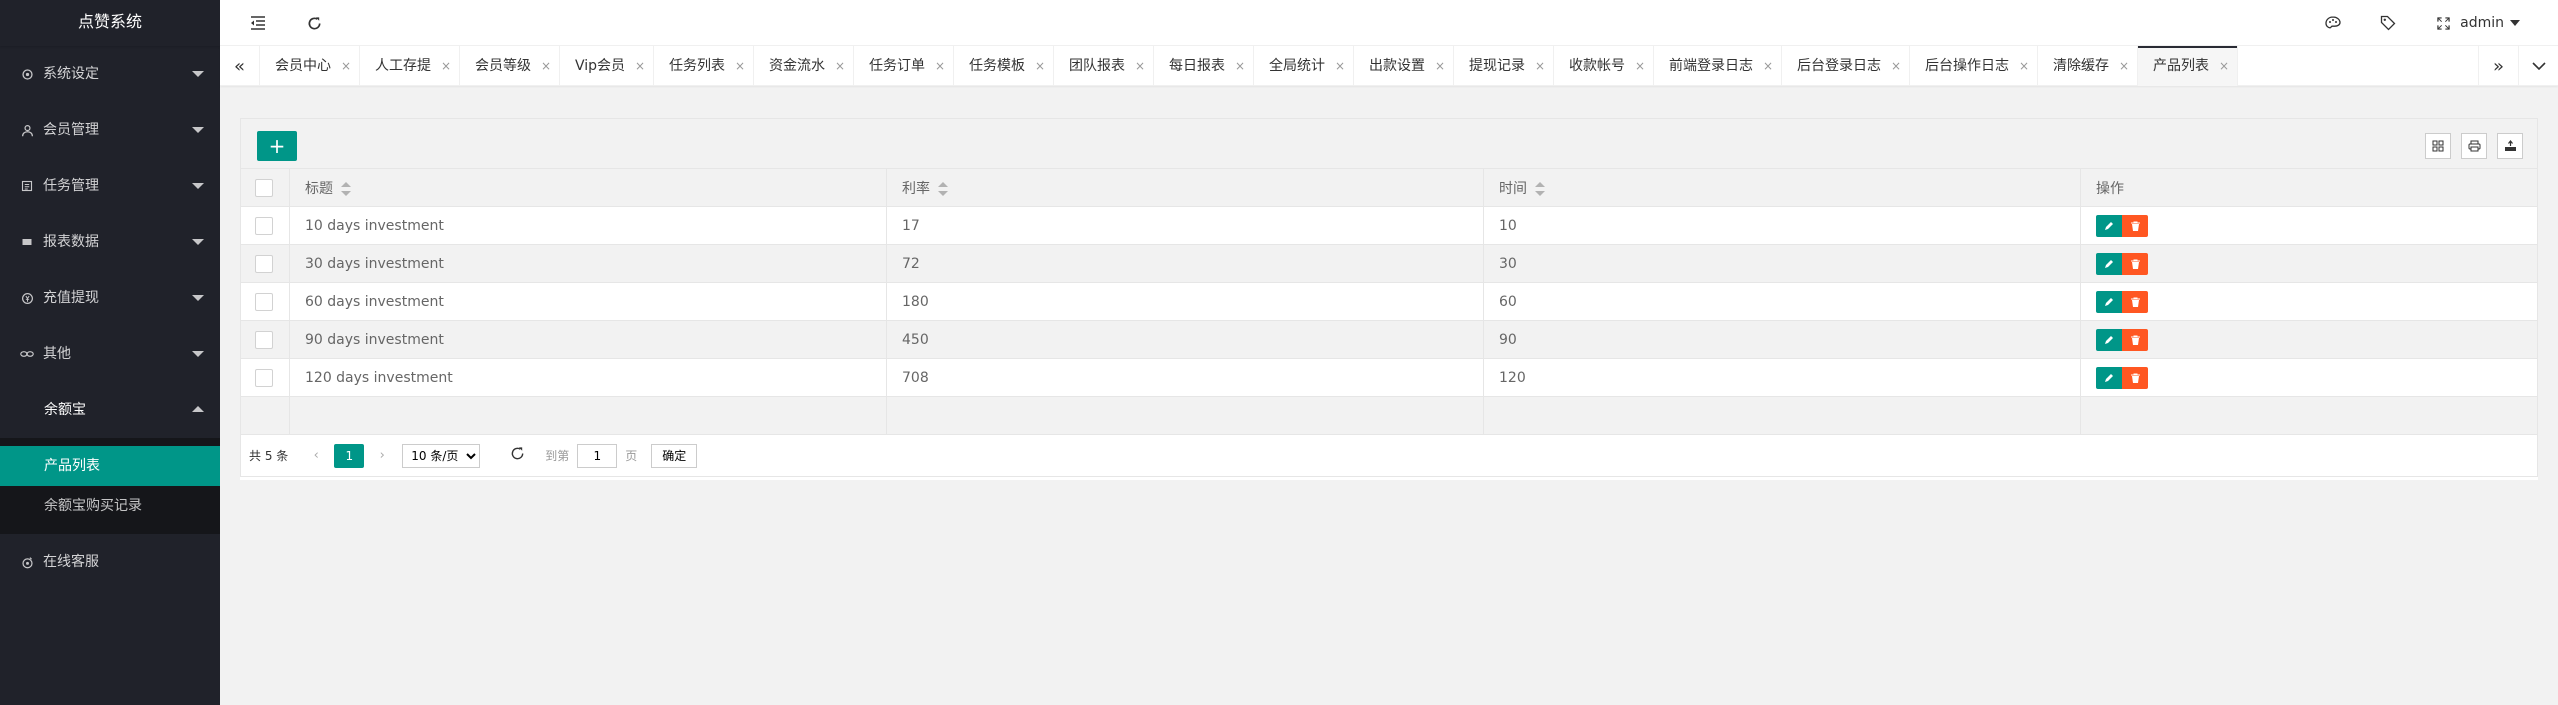 The width and height of the screenshot is (2558, 705). I want to click on cell-actions, so click(2309, 339).